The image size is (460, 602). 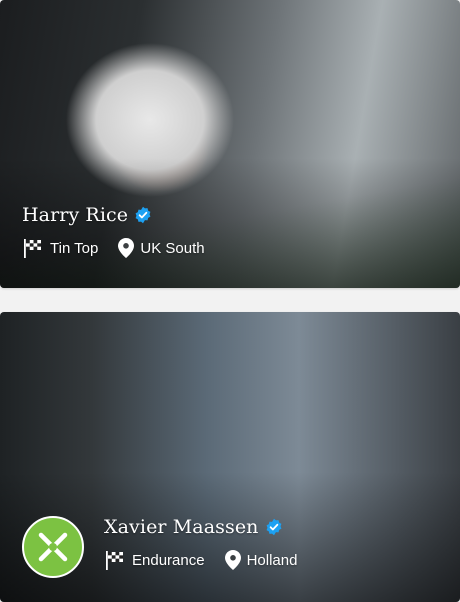 I want to click on driver-name-row: Harry Rice, so click(x=87, y=215).